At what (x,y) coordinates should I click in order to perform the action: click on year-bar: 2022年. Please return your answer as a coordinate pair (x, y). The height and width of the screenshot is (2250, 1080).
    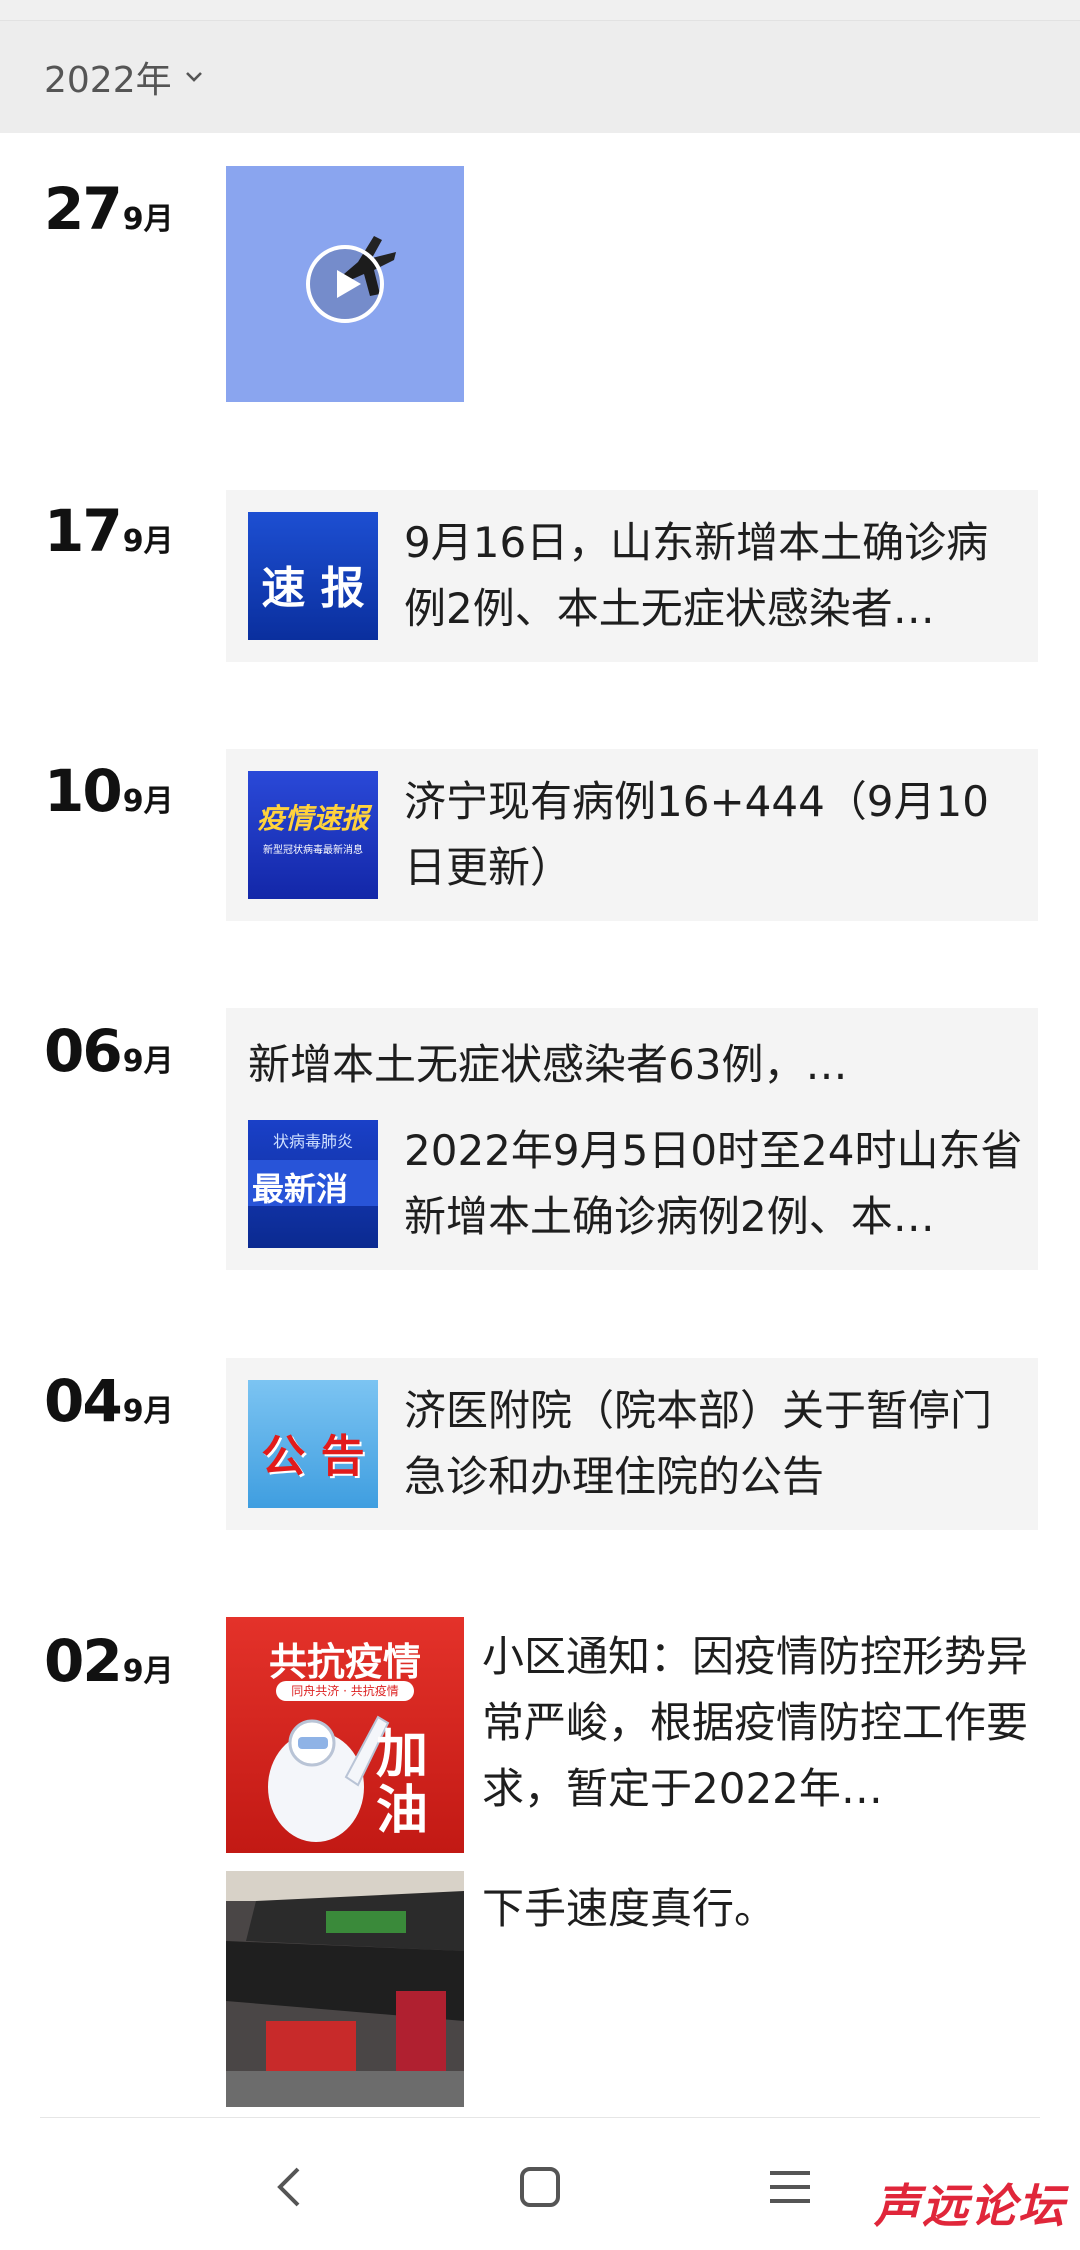
    Looking at the image, I should click on (540, 77).